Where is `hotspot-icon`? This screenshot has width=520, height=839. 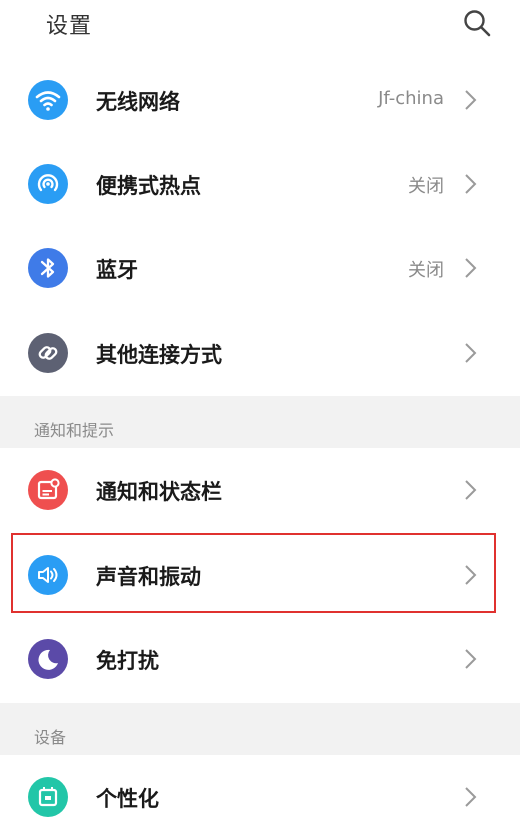 hotspot-icon is located at coordinates (48, 184).